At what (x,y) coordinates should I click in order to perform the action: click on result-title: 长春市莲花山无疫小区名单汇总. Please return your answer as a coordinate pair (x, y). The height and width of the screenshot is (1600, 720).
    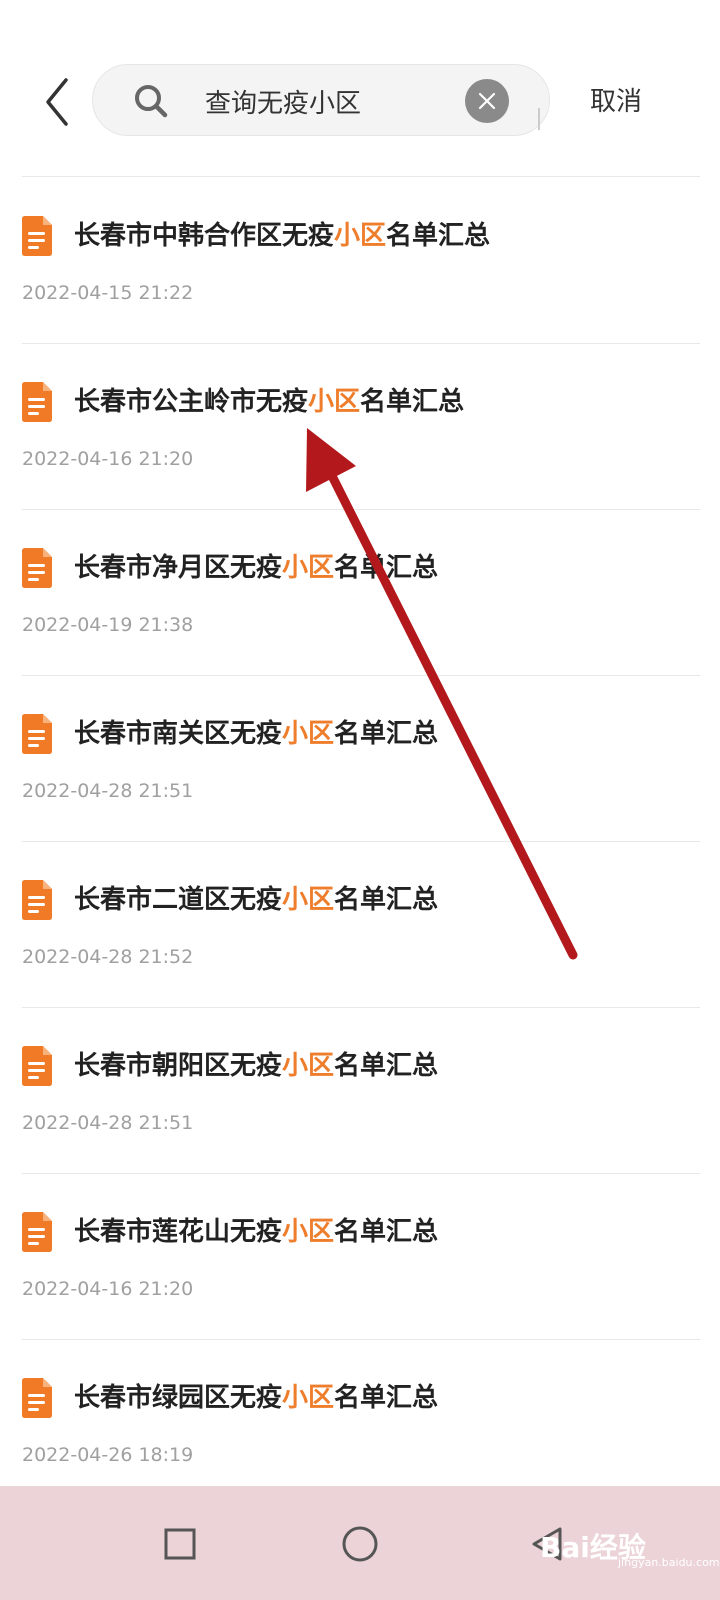
    Looking at the image, I should click on (256, 1232).